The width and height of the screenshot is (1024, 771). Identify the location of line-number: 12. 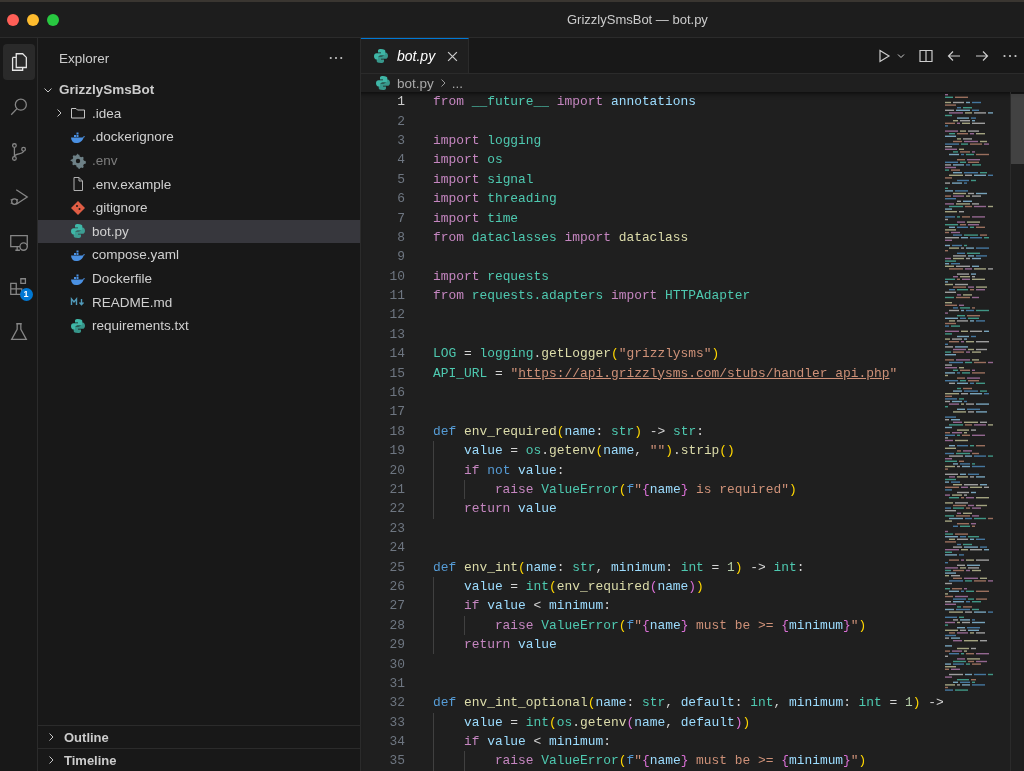
(396, 315).